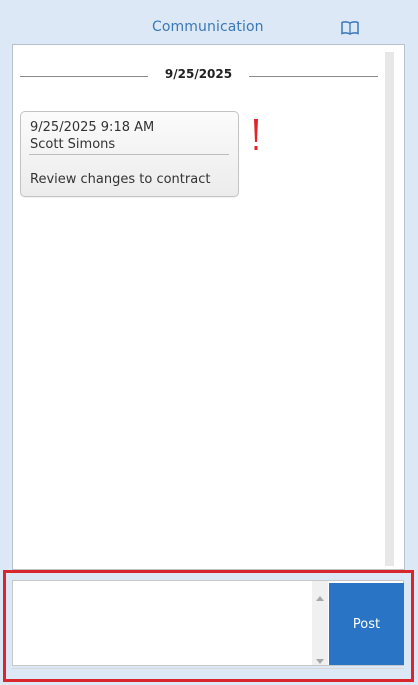  I want to click on message-input, so click(162, 623).